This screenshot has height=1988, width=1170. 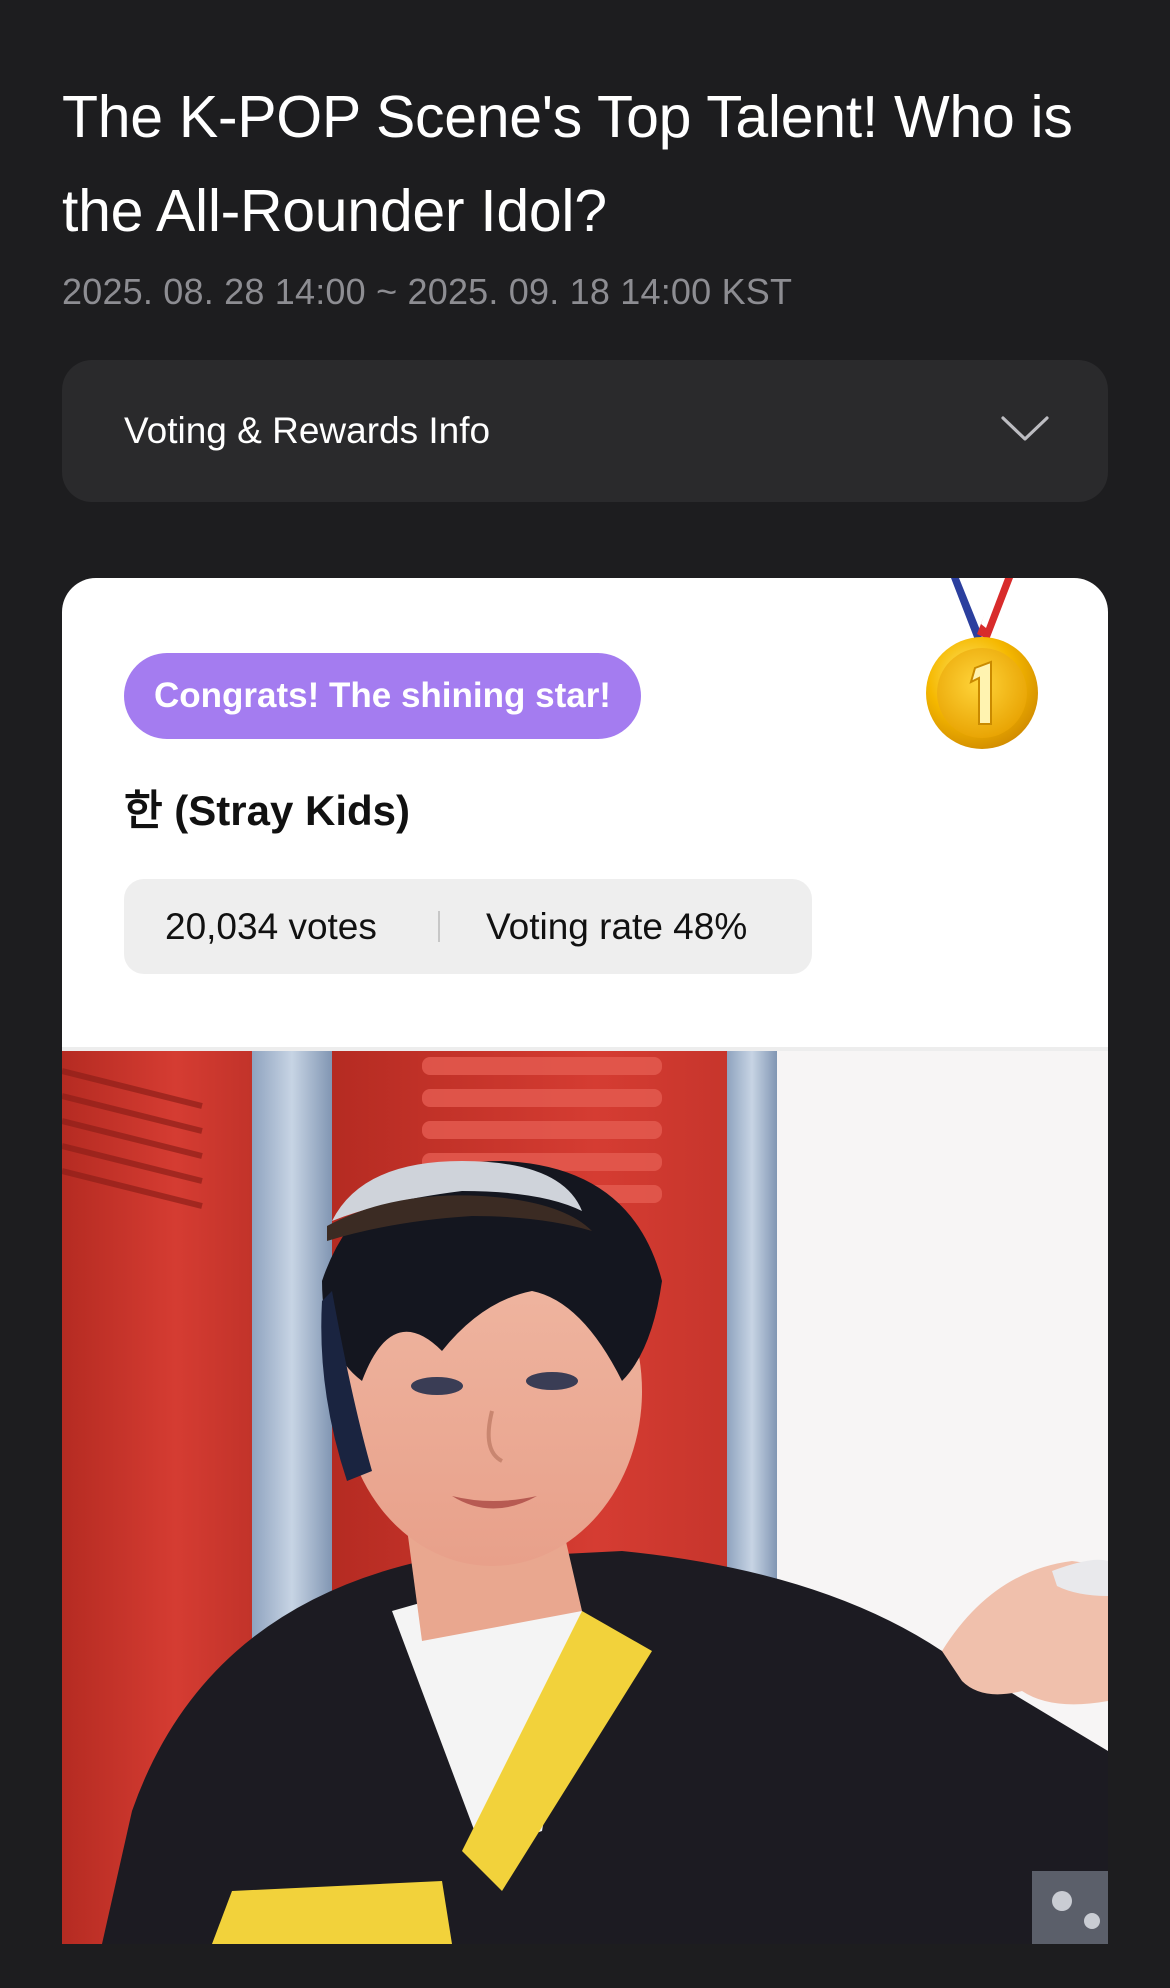 What do you see at coordinates (468, 926) in the screenshot?
I see `vote-stats: 20,034 votes Voting rate 48%` at bounding box center [468, 926].